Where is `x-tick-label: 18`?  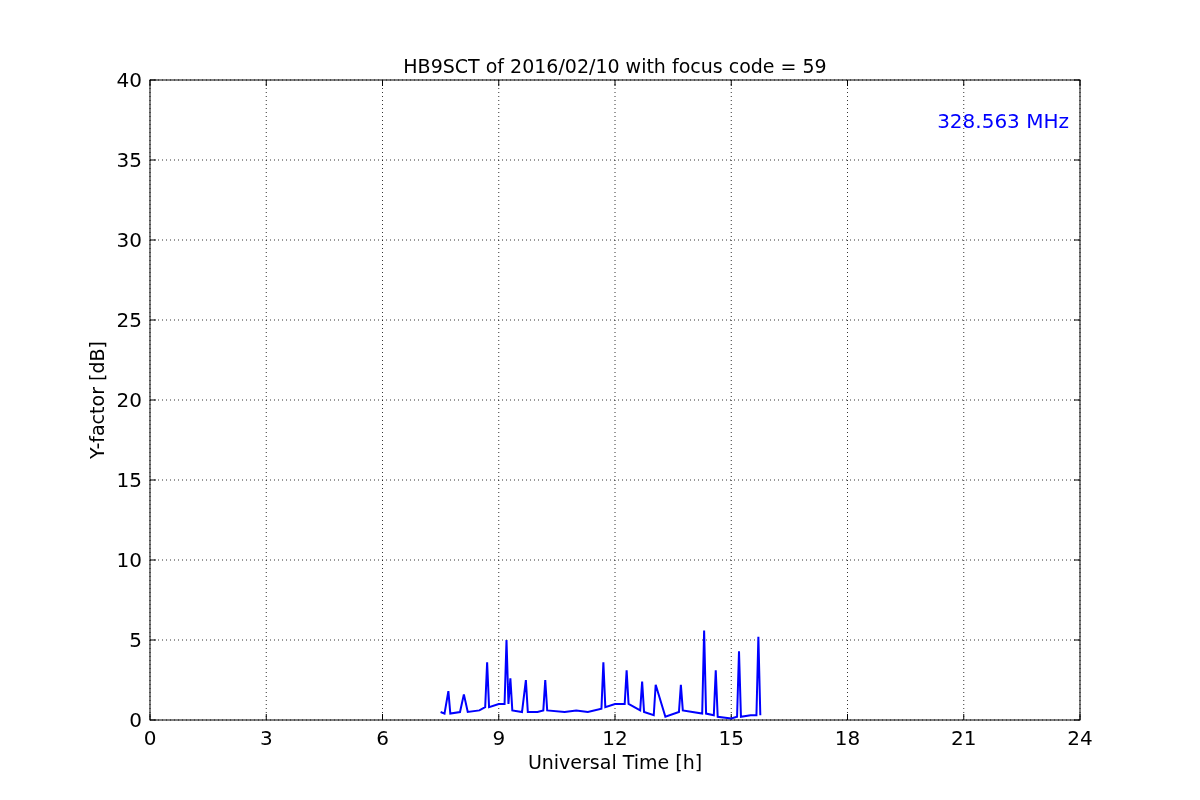
x-tick-label: 18 is located at coordinates (847, 738).